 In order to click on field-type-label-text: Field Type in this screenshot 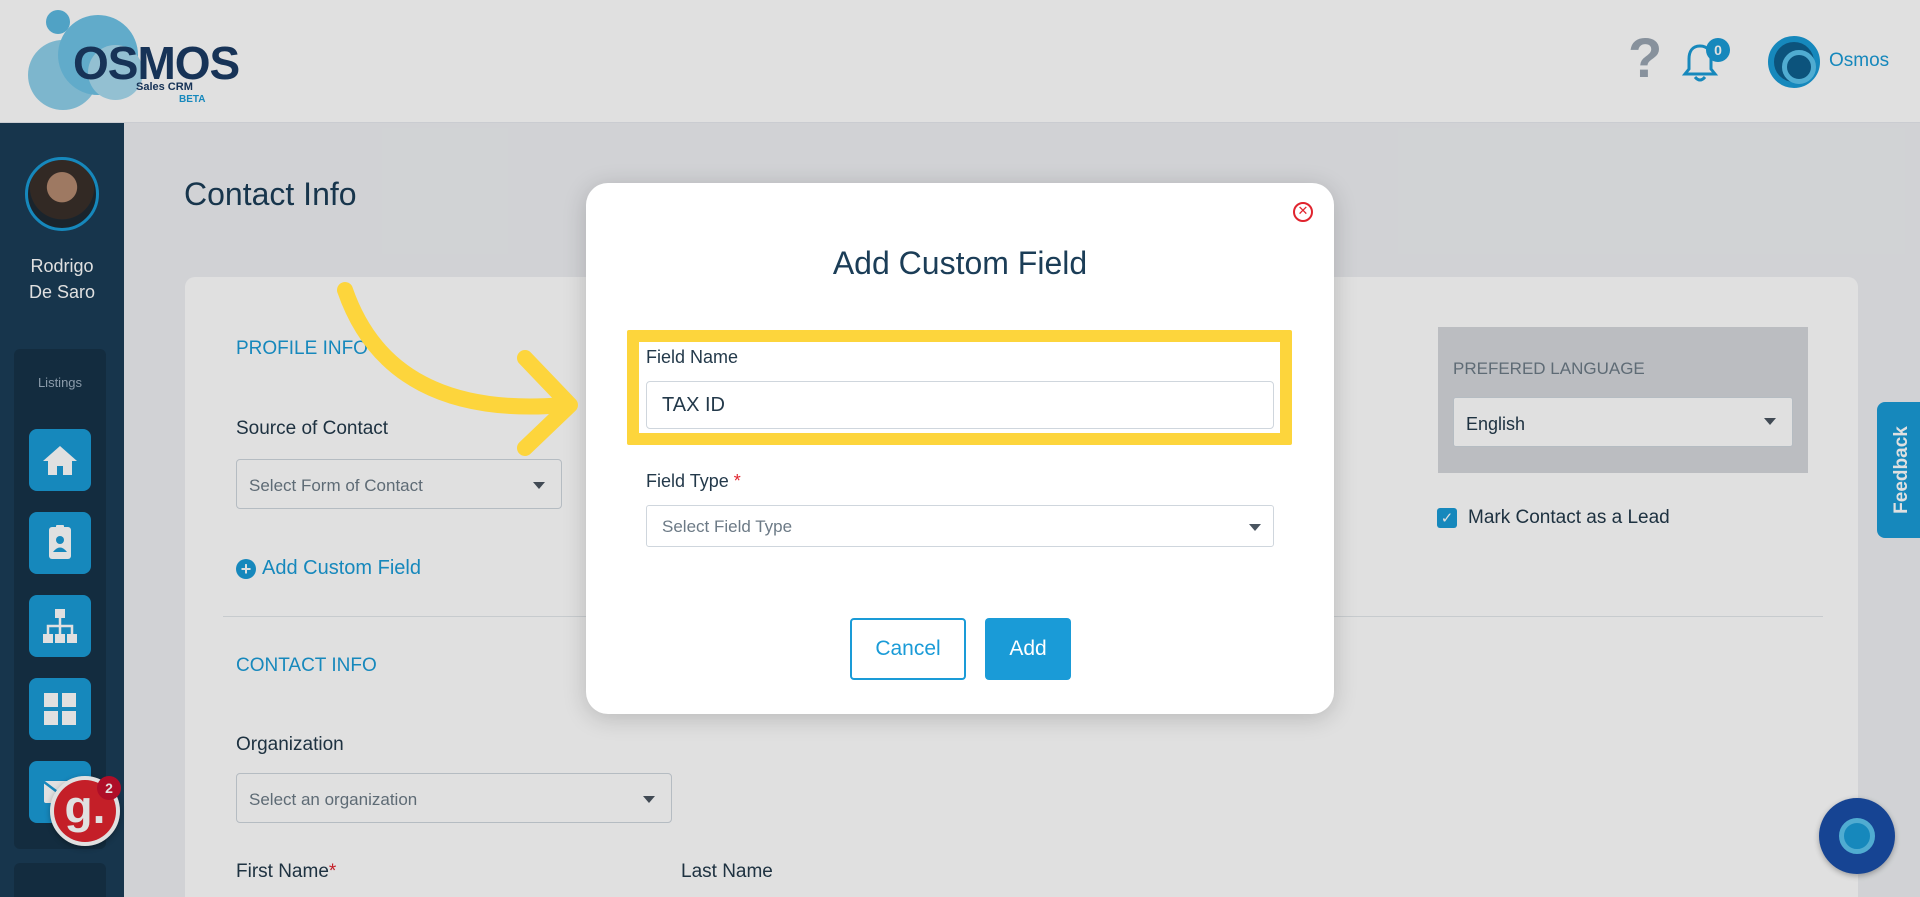, I will do `click(687, 481)`.